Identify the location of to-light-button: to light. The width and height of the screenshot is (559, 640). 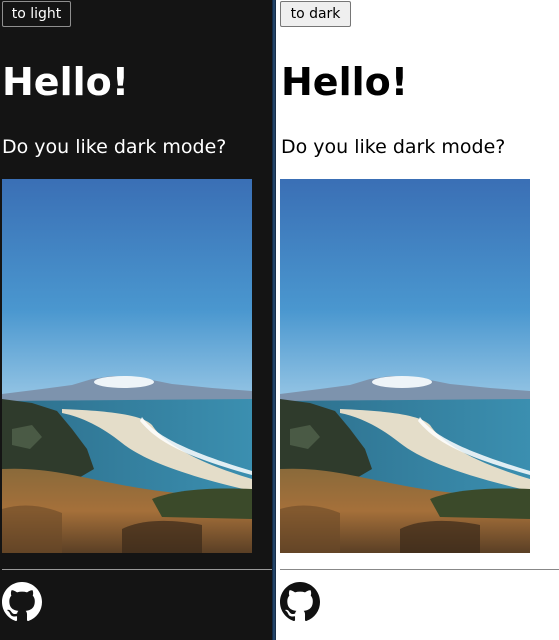
(36, 14).